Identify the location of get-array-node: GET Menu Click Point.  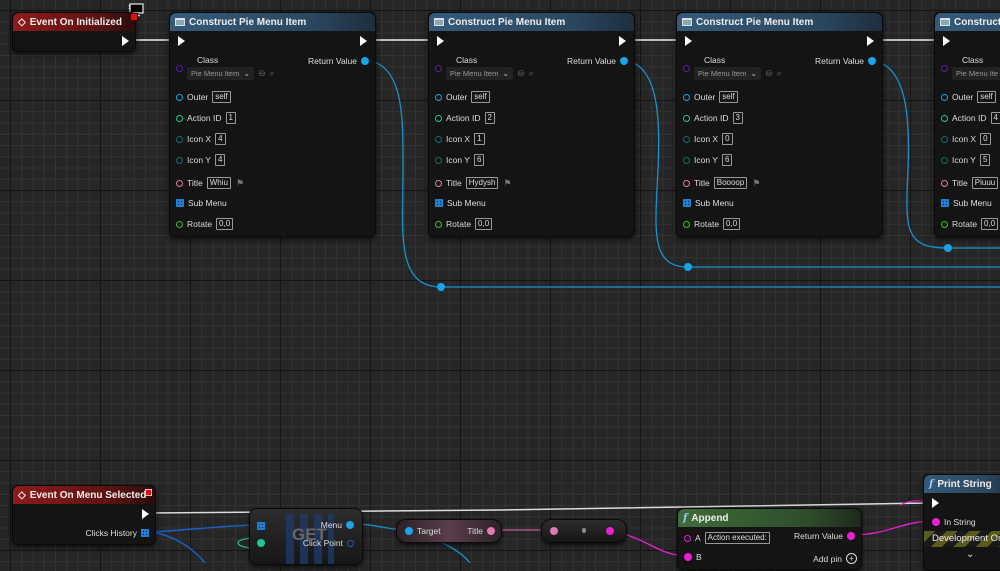
(306, 536).